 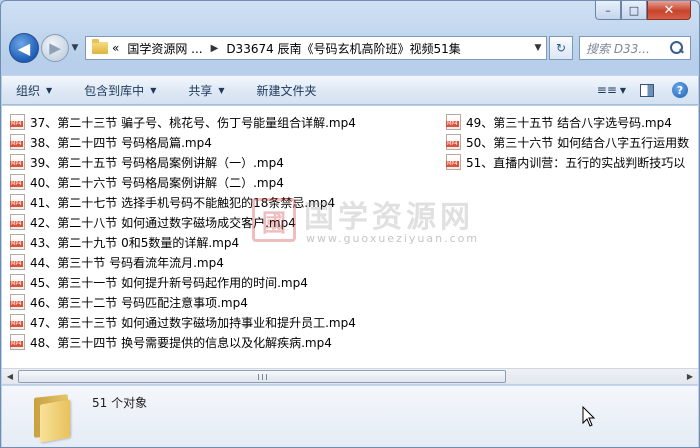 I want to click on file-item: 51、直播内训营：五行的实战判断技巧以, so click(x=572, y=162).